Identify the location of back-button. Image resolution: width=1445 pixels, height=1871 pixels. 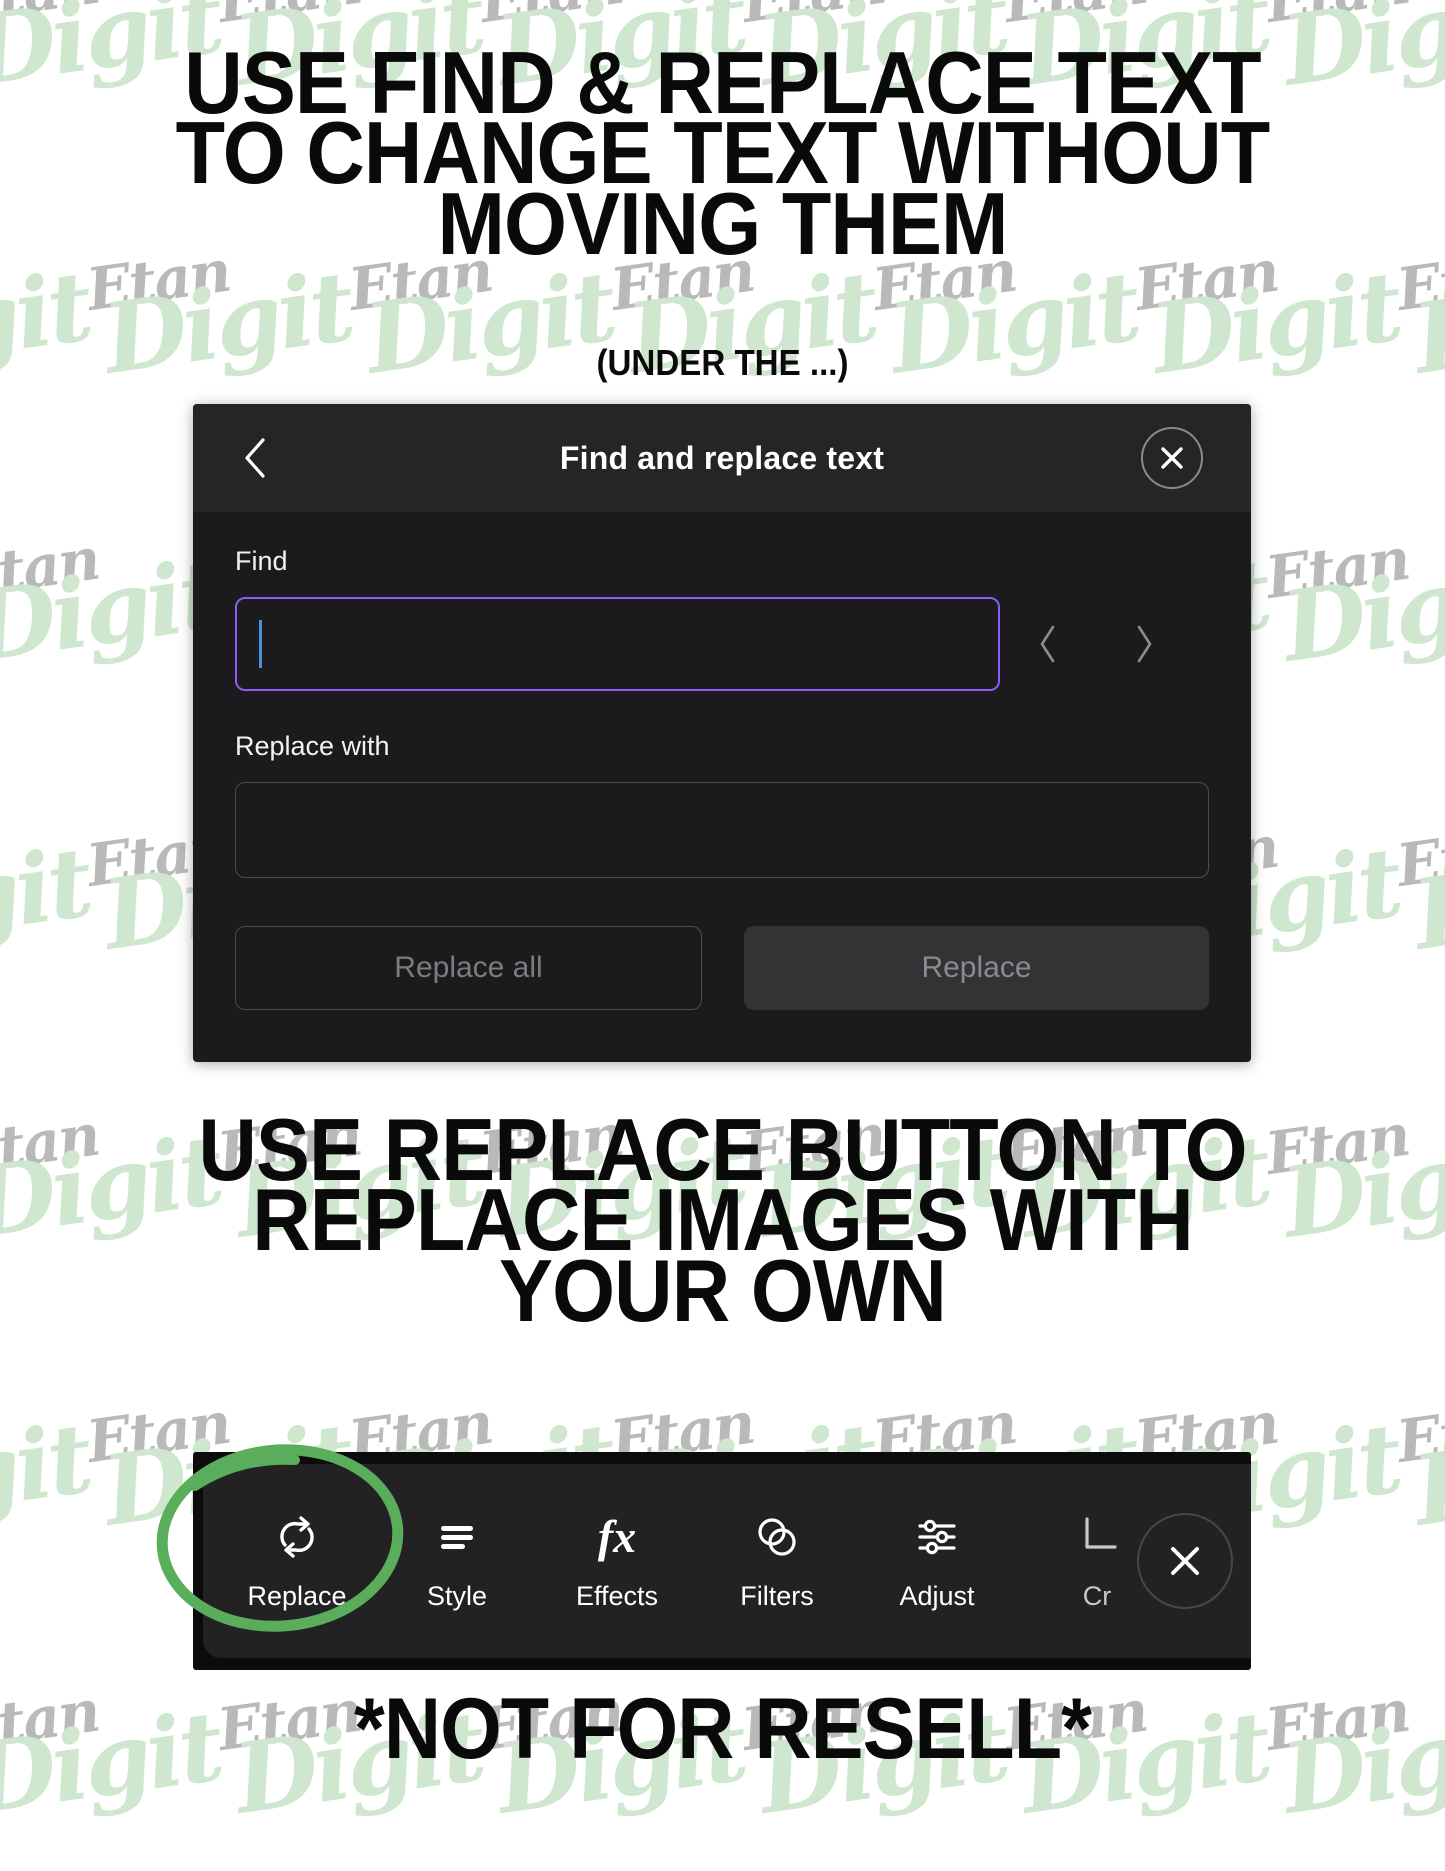
(255, 458).